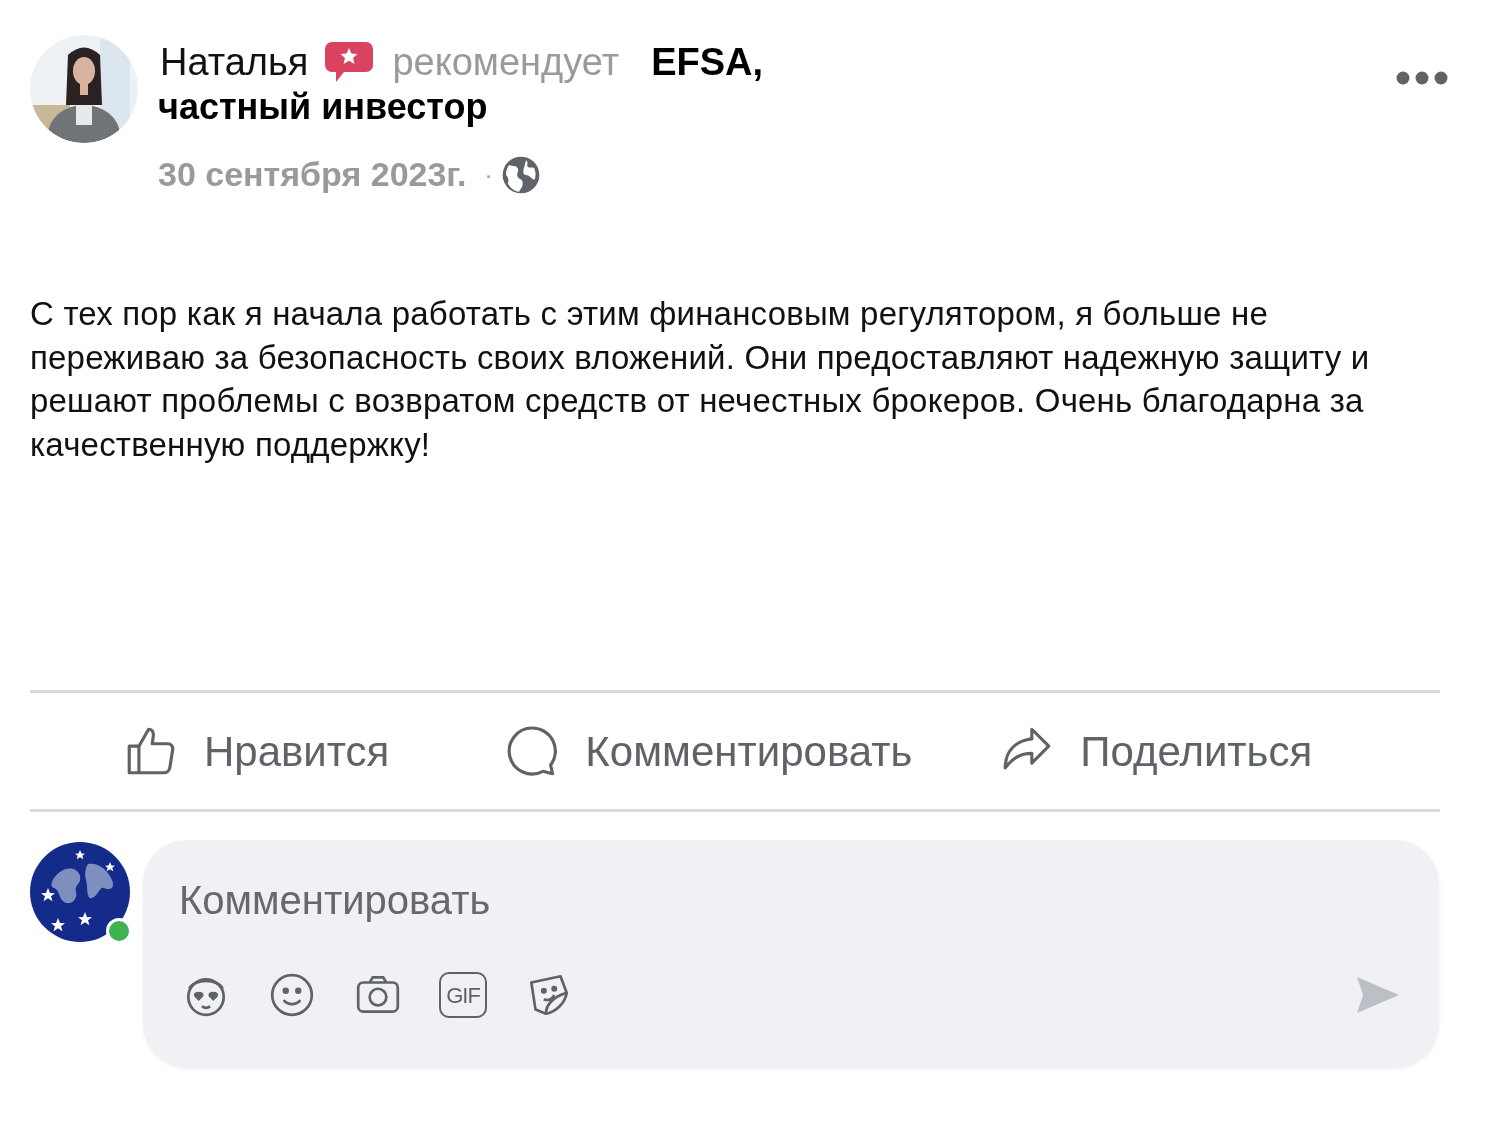 The height and width of the screenshot is (1145, 1490). I want to click on globe-logo-icon, so click(80, 892).